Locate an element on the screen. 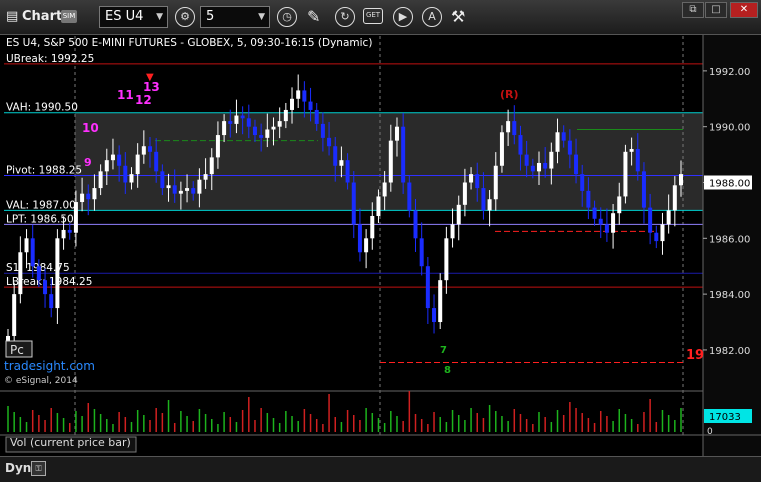 The width and height of the screenshot is (761, 482). symbol-input: ES U4 ▼ is located at coordinates (133, 17).